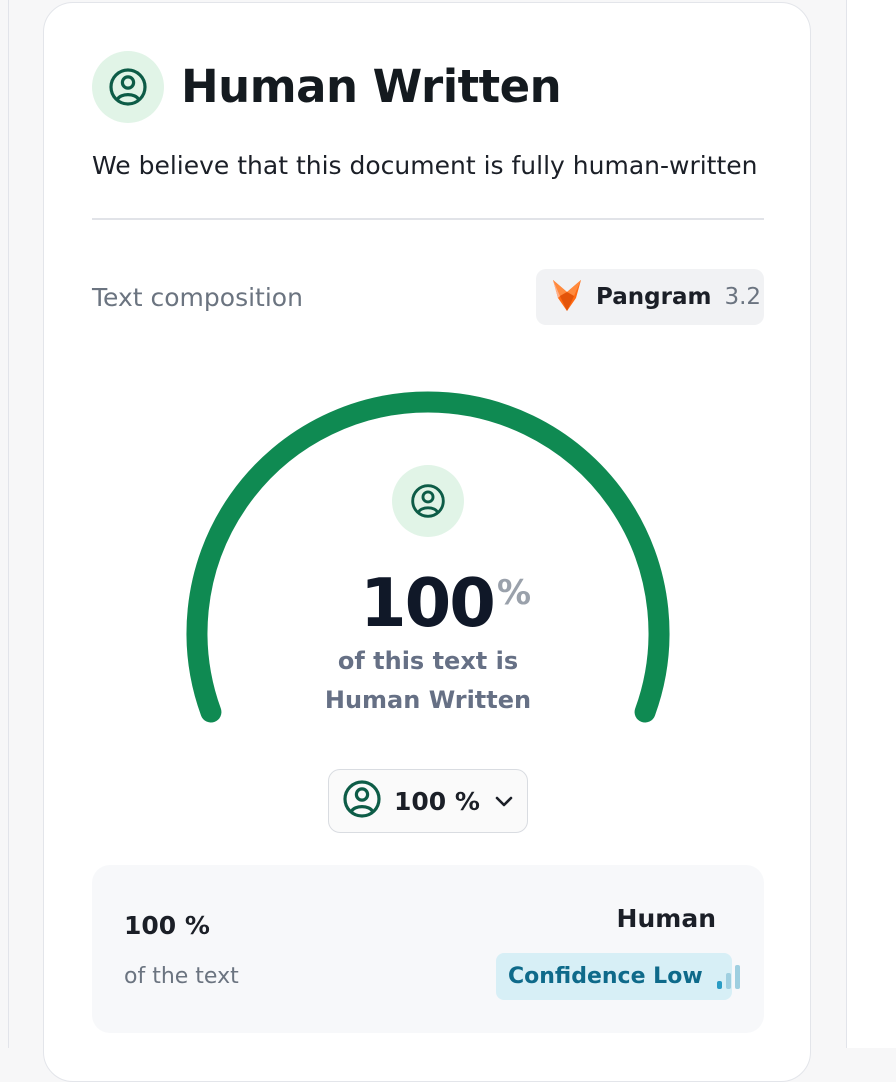 This screenshot has height=1082, width=896. Describe the element at coordinates (605, 976) in the screenshot. I see `confidence-label: Confidence Low` at that location.